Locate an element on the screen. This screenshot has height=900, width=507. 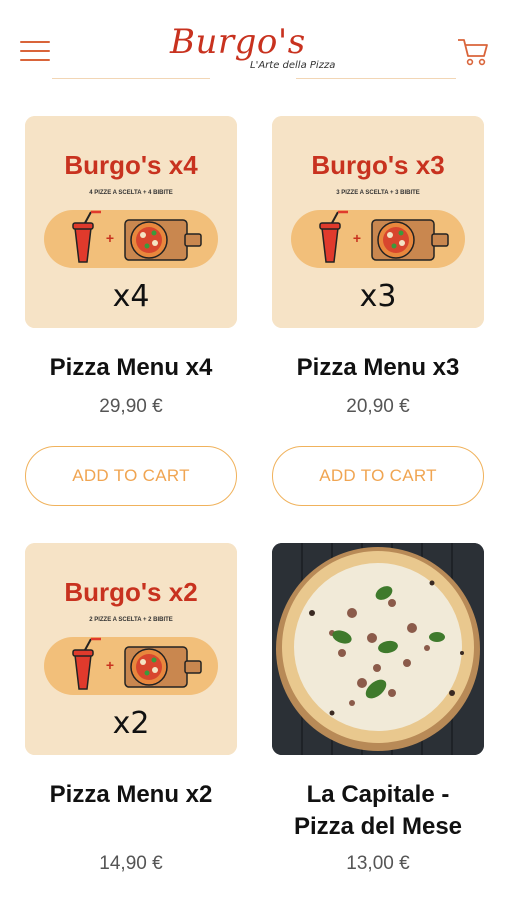
product-name: Pizza Menu x2 is located at coordinates (131, 795).